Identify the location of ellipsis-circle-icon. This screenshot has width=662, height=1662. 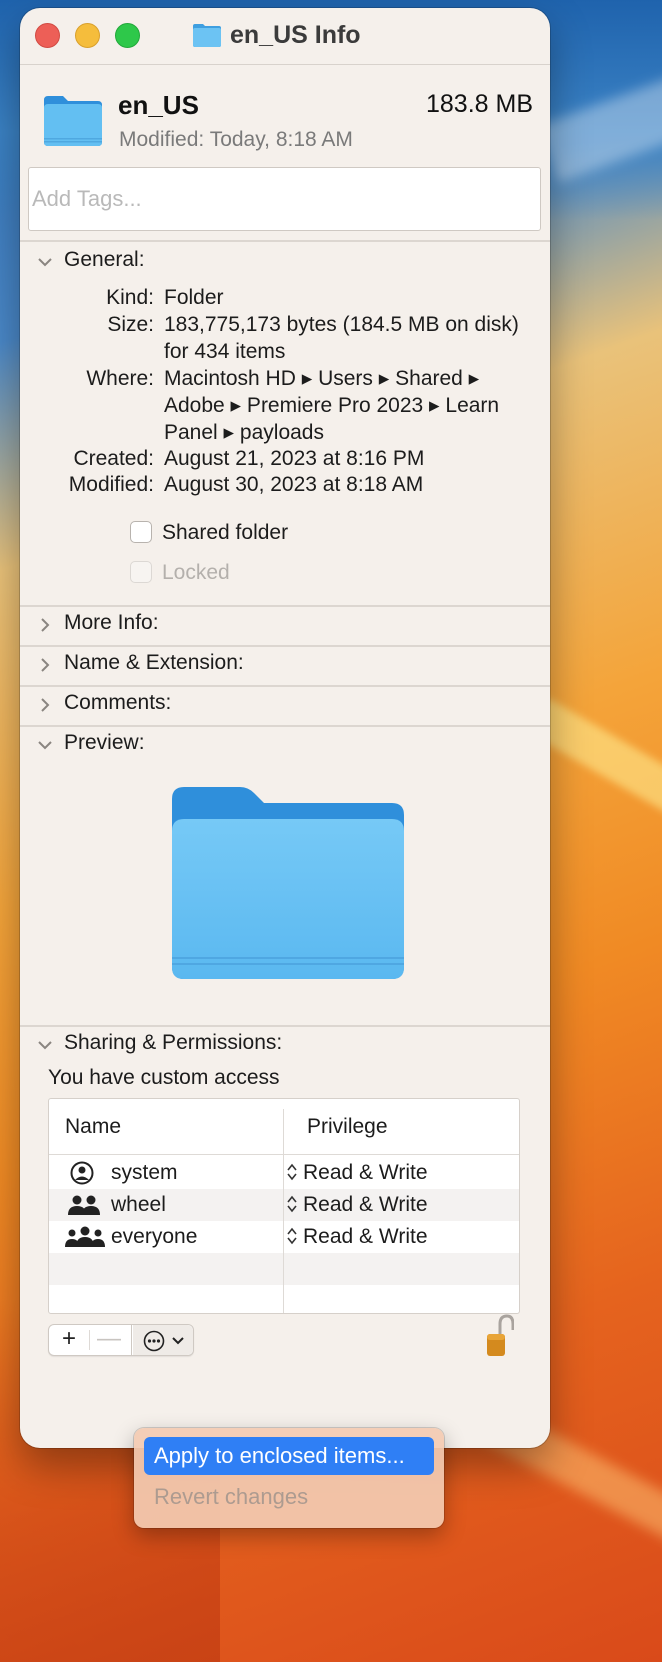
(154, 1341).